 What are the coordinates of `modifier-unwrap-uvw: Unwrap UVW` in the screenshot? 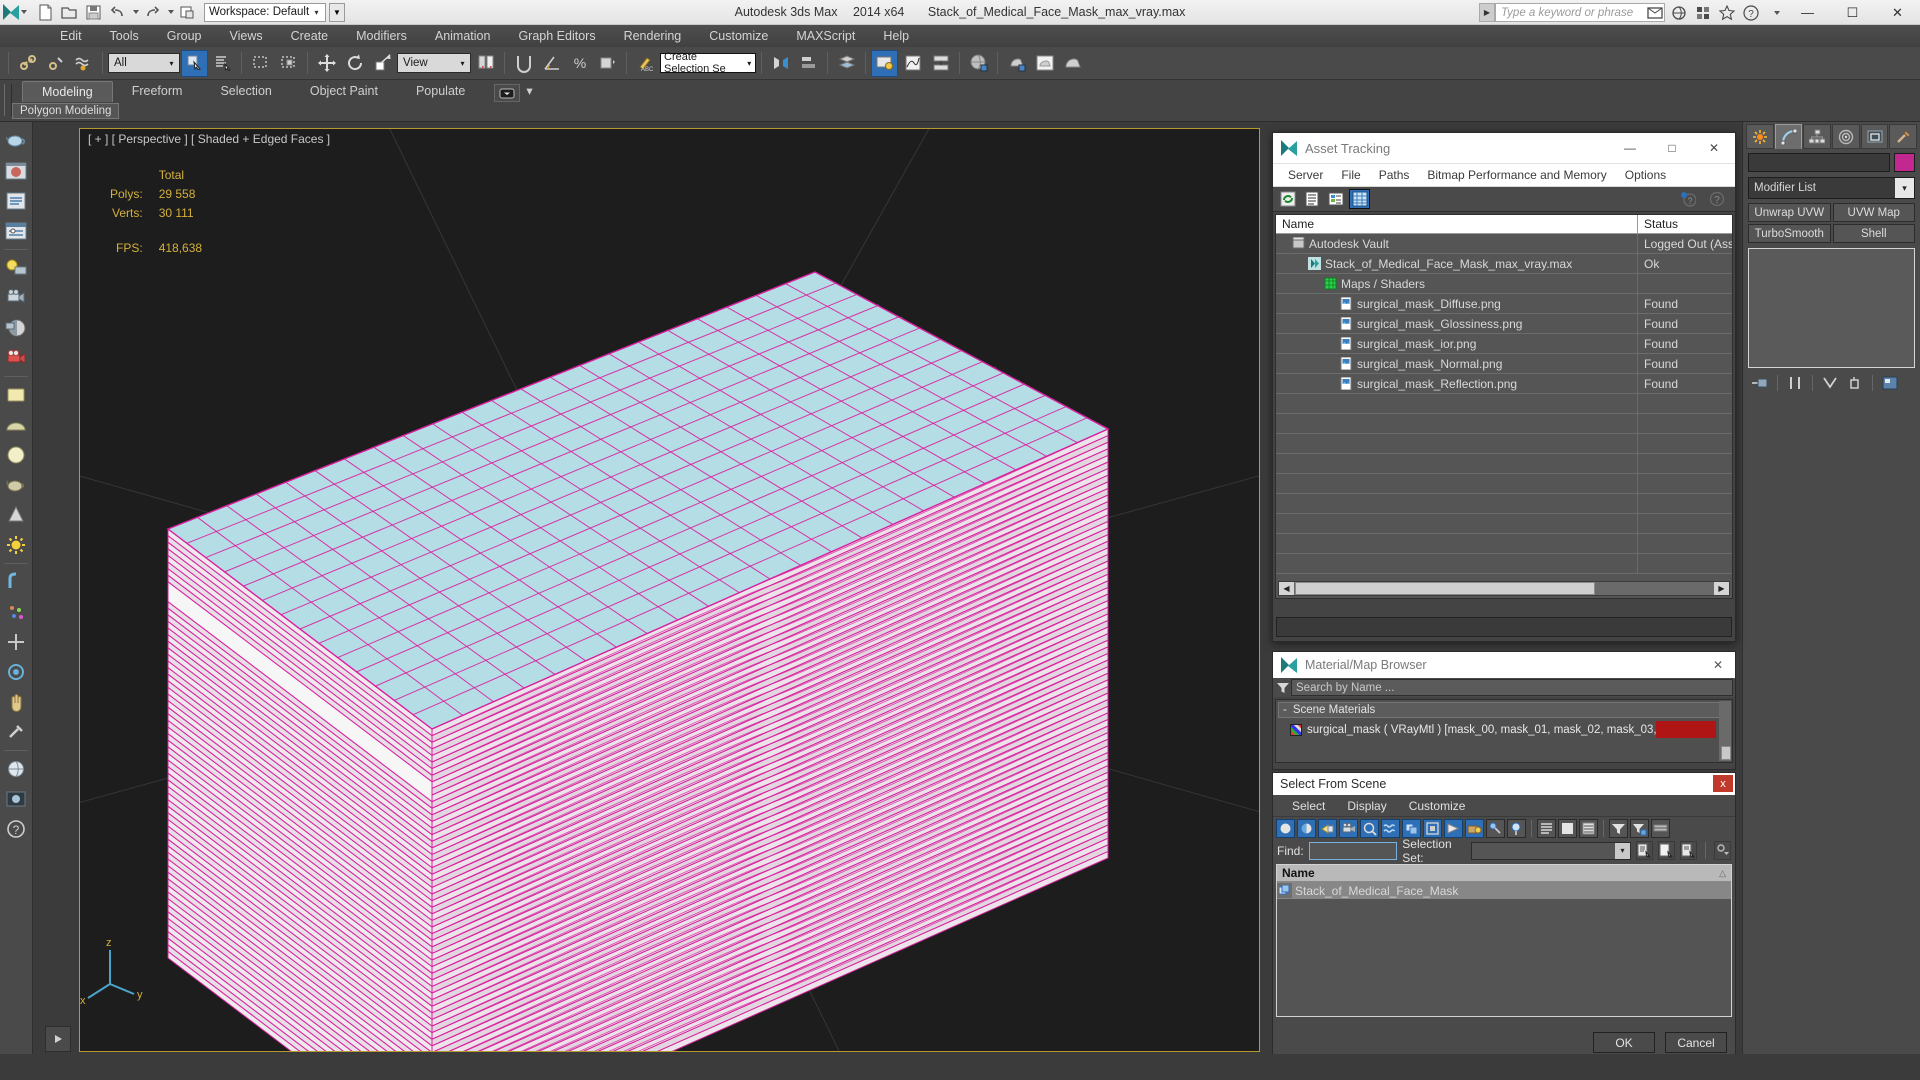 It's located at (1789, 212).